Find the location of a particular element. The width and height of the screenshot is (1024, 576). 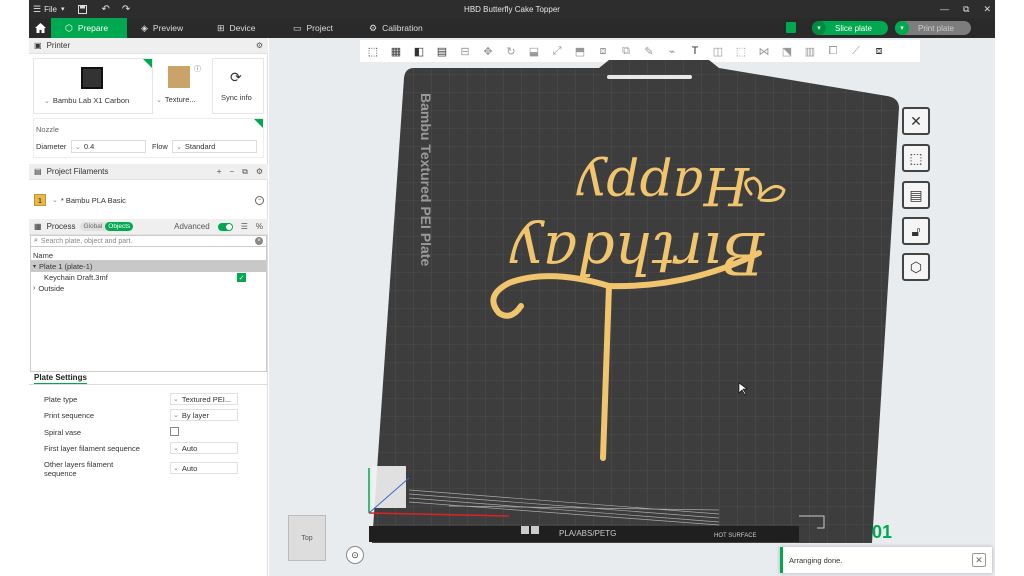

print-plate-button: ▾ Print plate is located at coordinates (933, 28).